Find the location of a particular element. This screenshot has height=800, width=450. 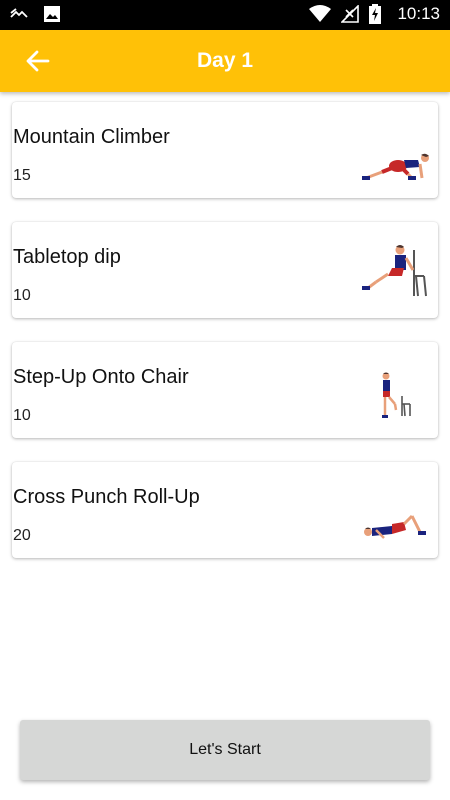

exercise-name: Tabletop dip is located at coordinates (67, 257).